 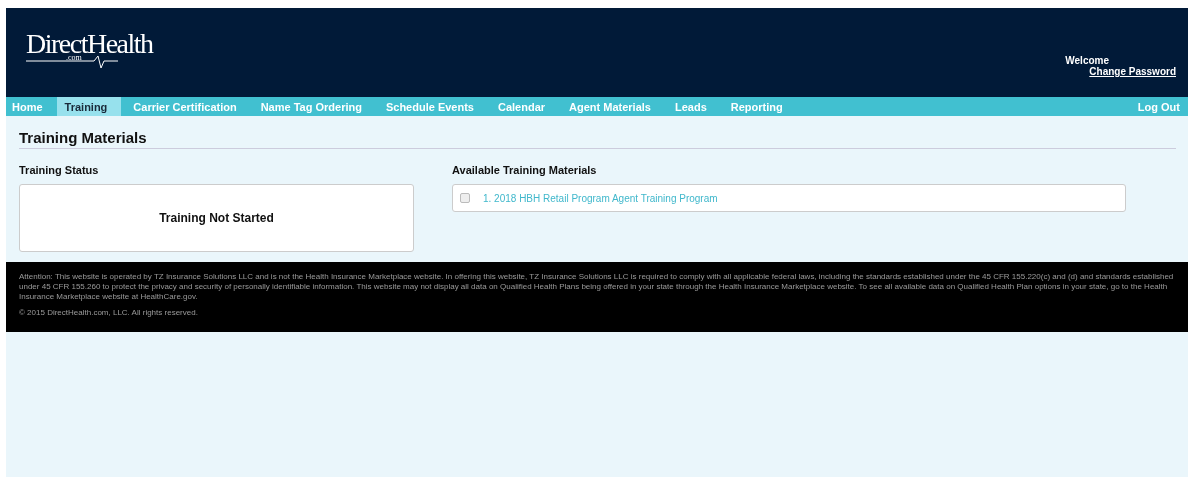 I want to click on nav-tab: Home, so click(x=30, y=106).